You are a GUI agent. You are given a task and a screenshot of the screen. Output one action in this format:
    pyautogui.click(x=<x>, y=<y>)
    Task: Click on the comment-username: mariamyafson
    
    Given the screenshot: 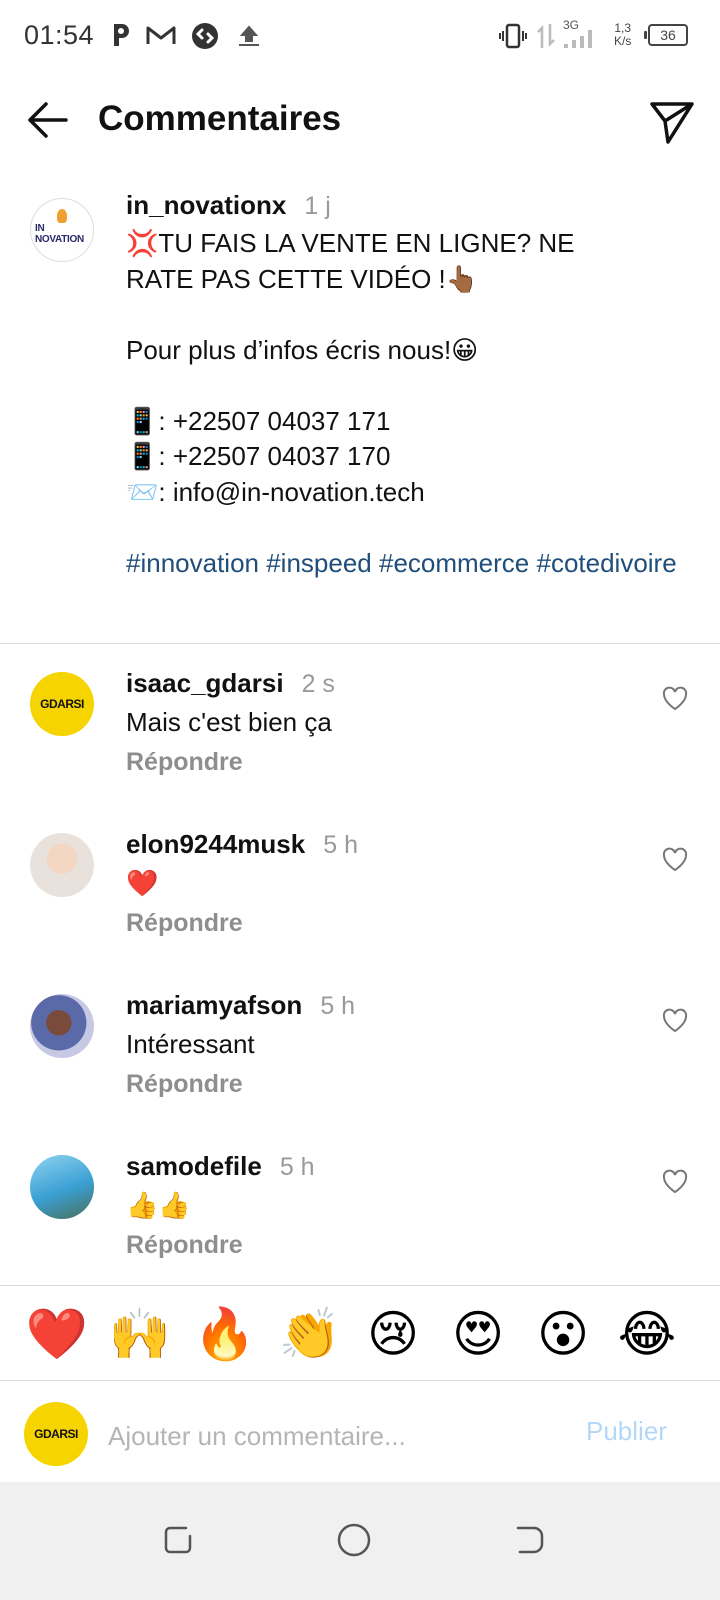 What is the action you would take?
    pyautogui.click(x=214, y=1005)
    